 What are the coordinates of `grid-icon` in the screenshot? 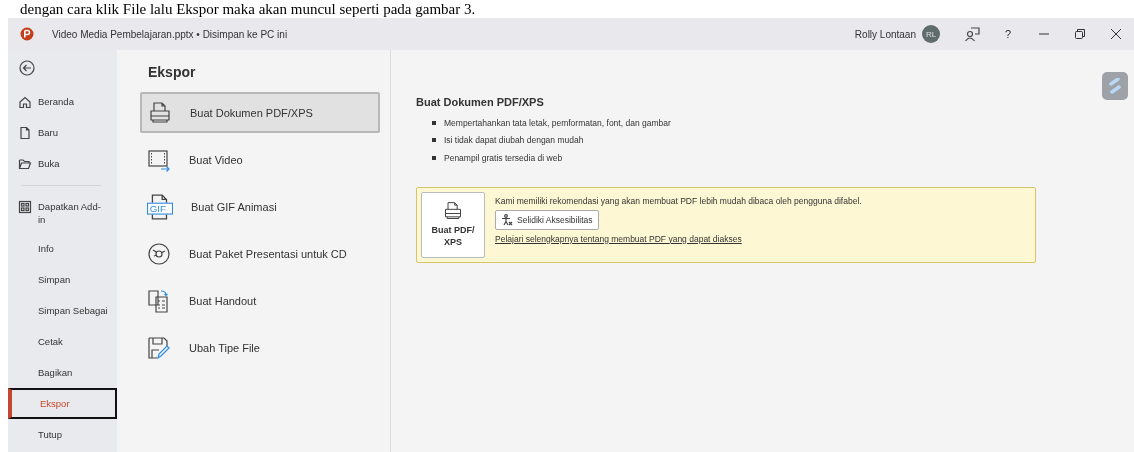 It's located at (25, 207).